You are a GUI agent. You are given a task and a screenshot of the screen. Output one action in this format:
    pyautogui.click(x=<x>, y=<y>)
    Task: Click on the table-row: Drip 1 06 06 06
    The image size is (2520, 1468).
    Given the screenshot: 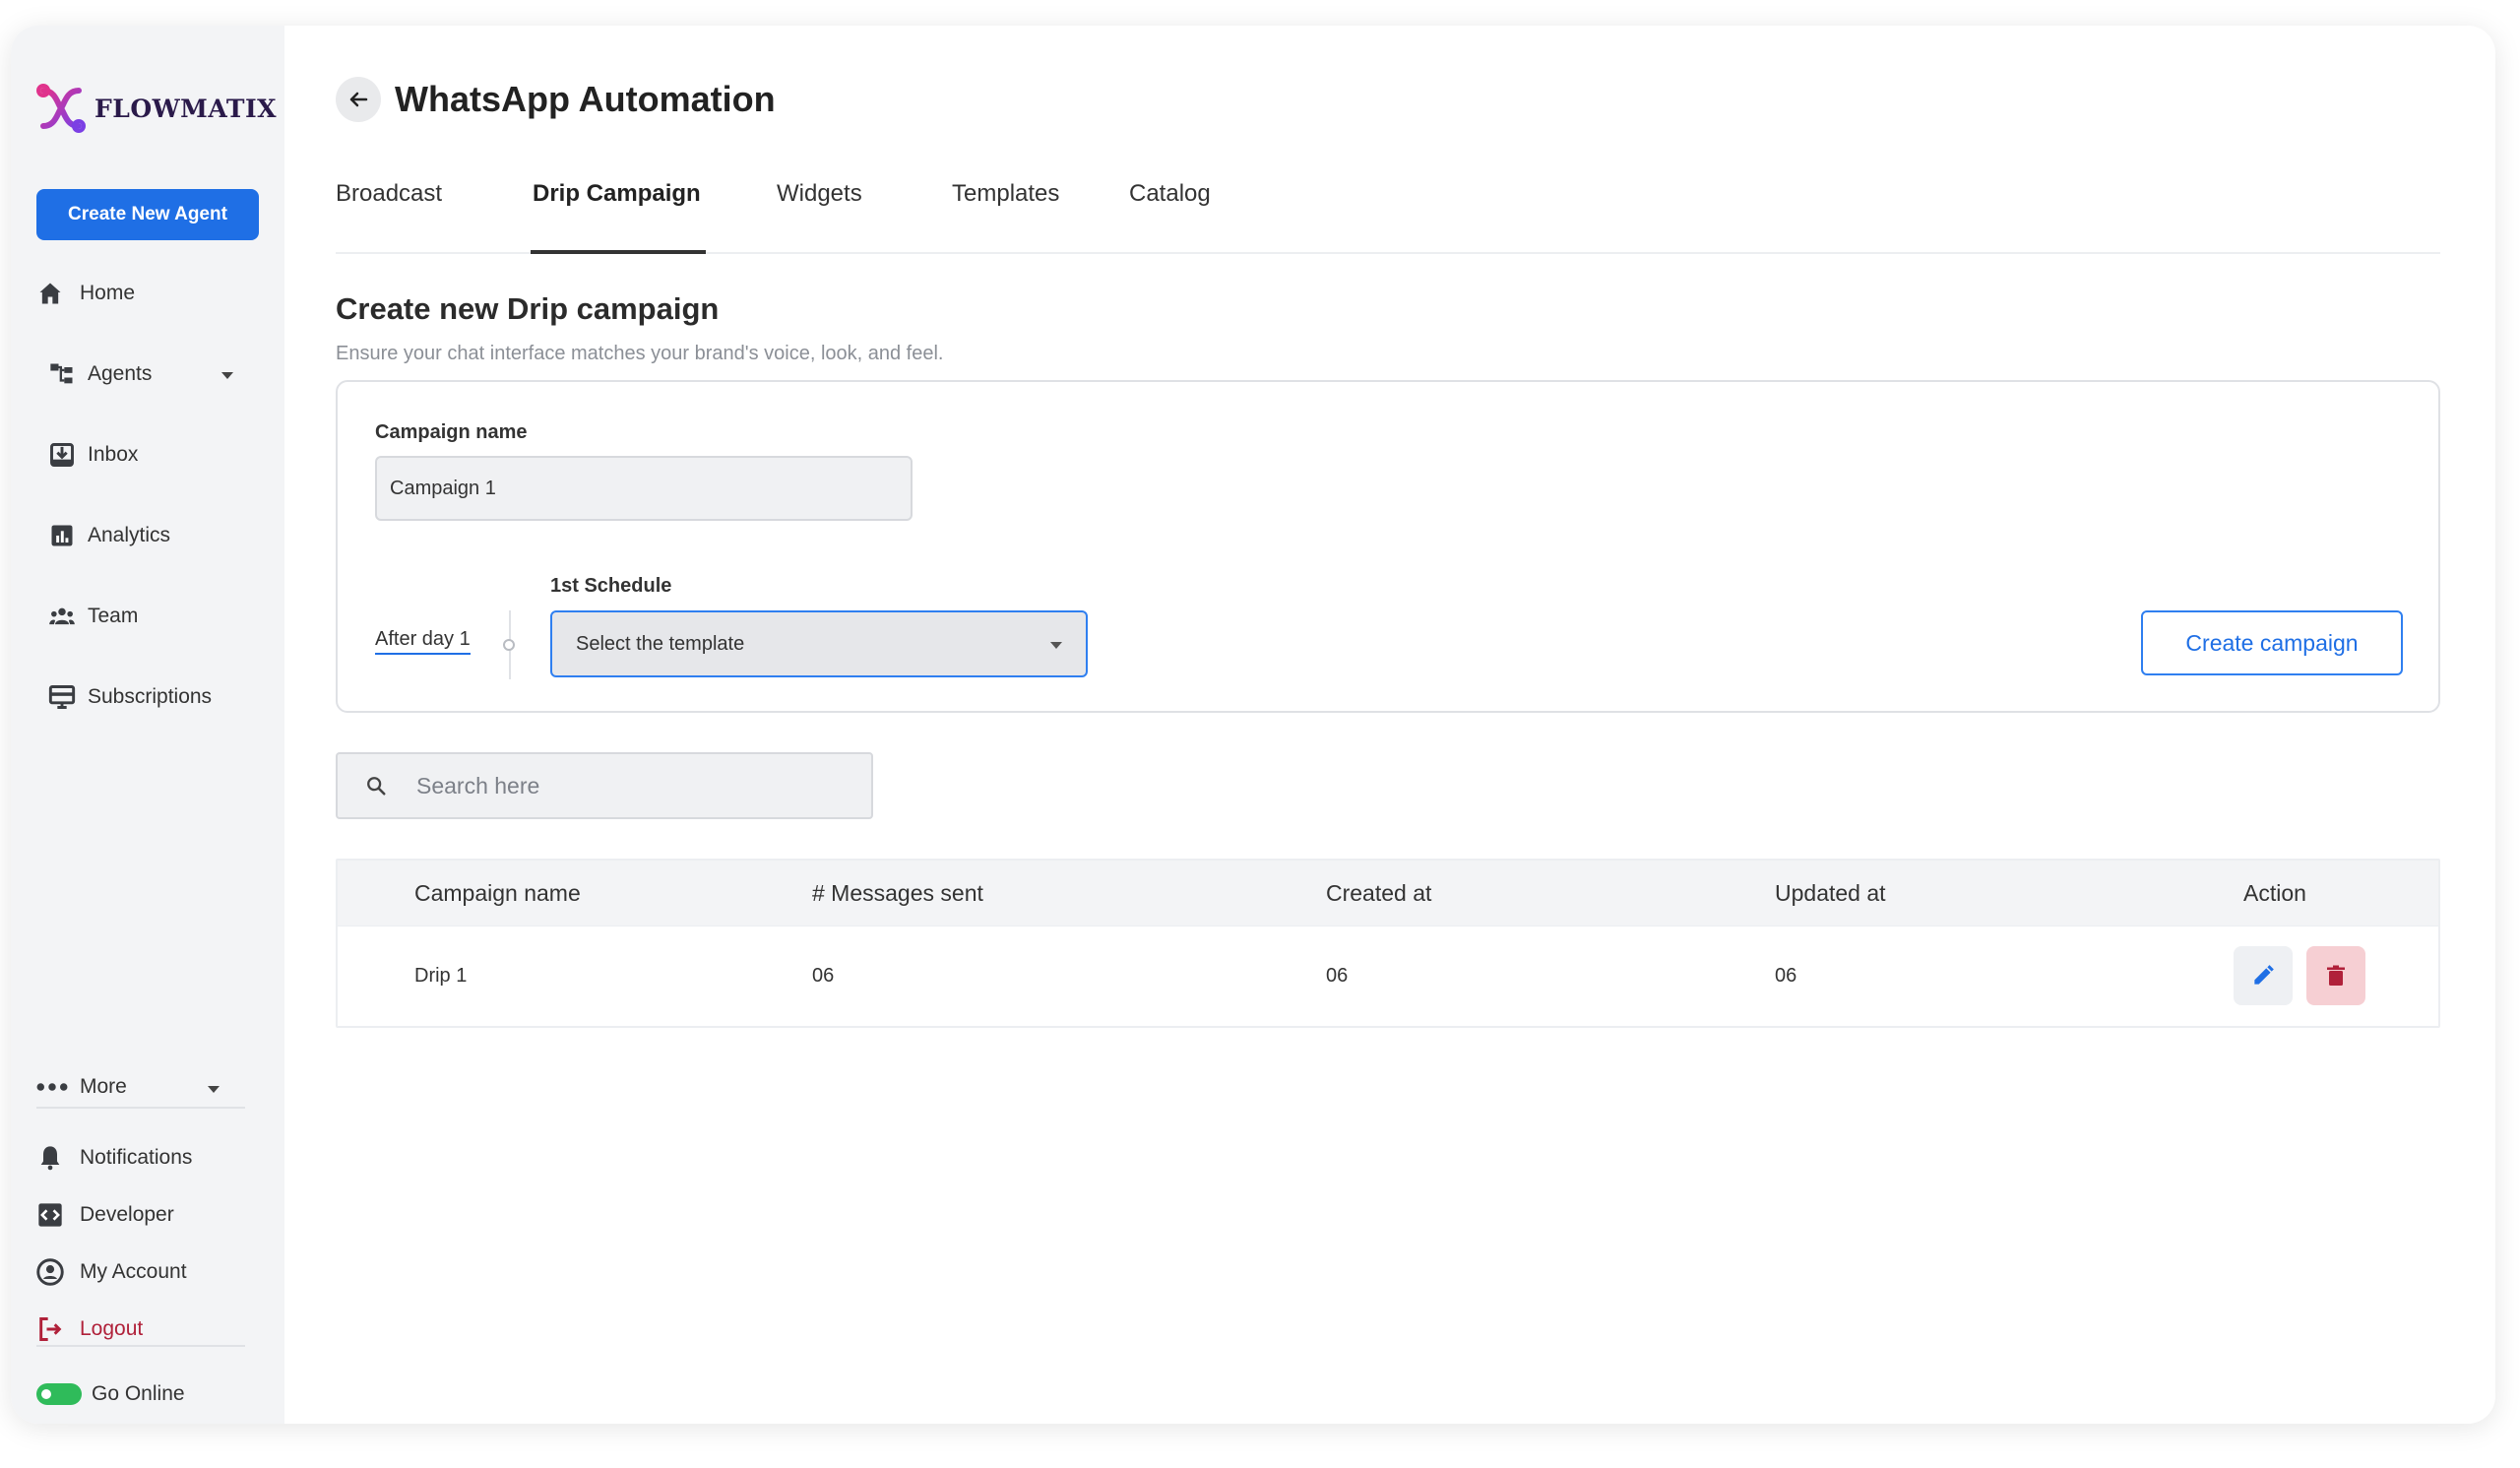 What is the action you would take?
    pyautogui.click(x=1388, y=976)
    